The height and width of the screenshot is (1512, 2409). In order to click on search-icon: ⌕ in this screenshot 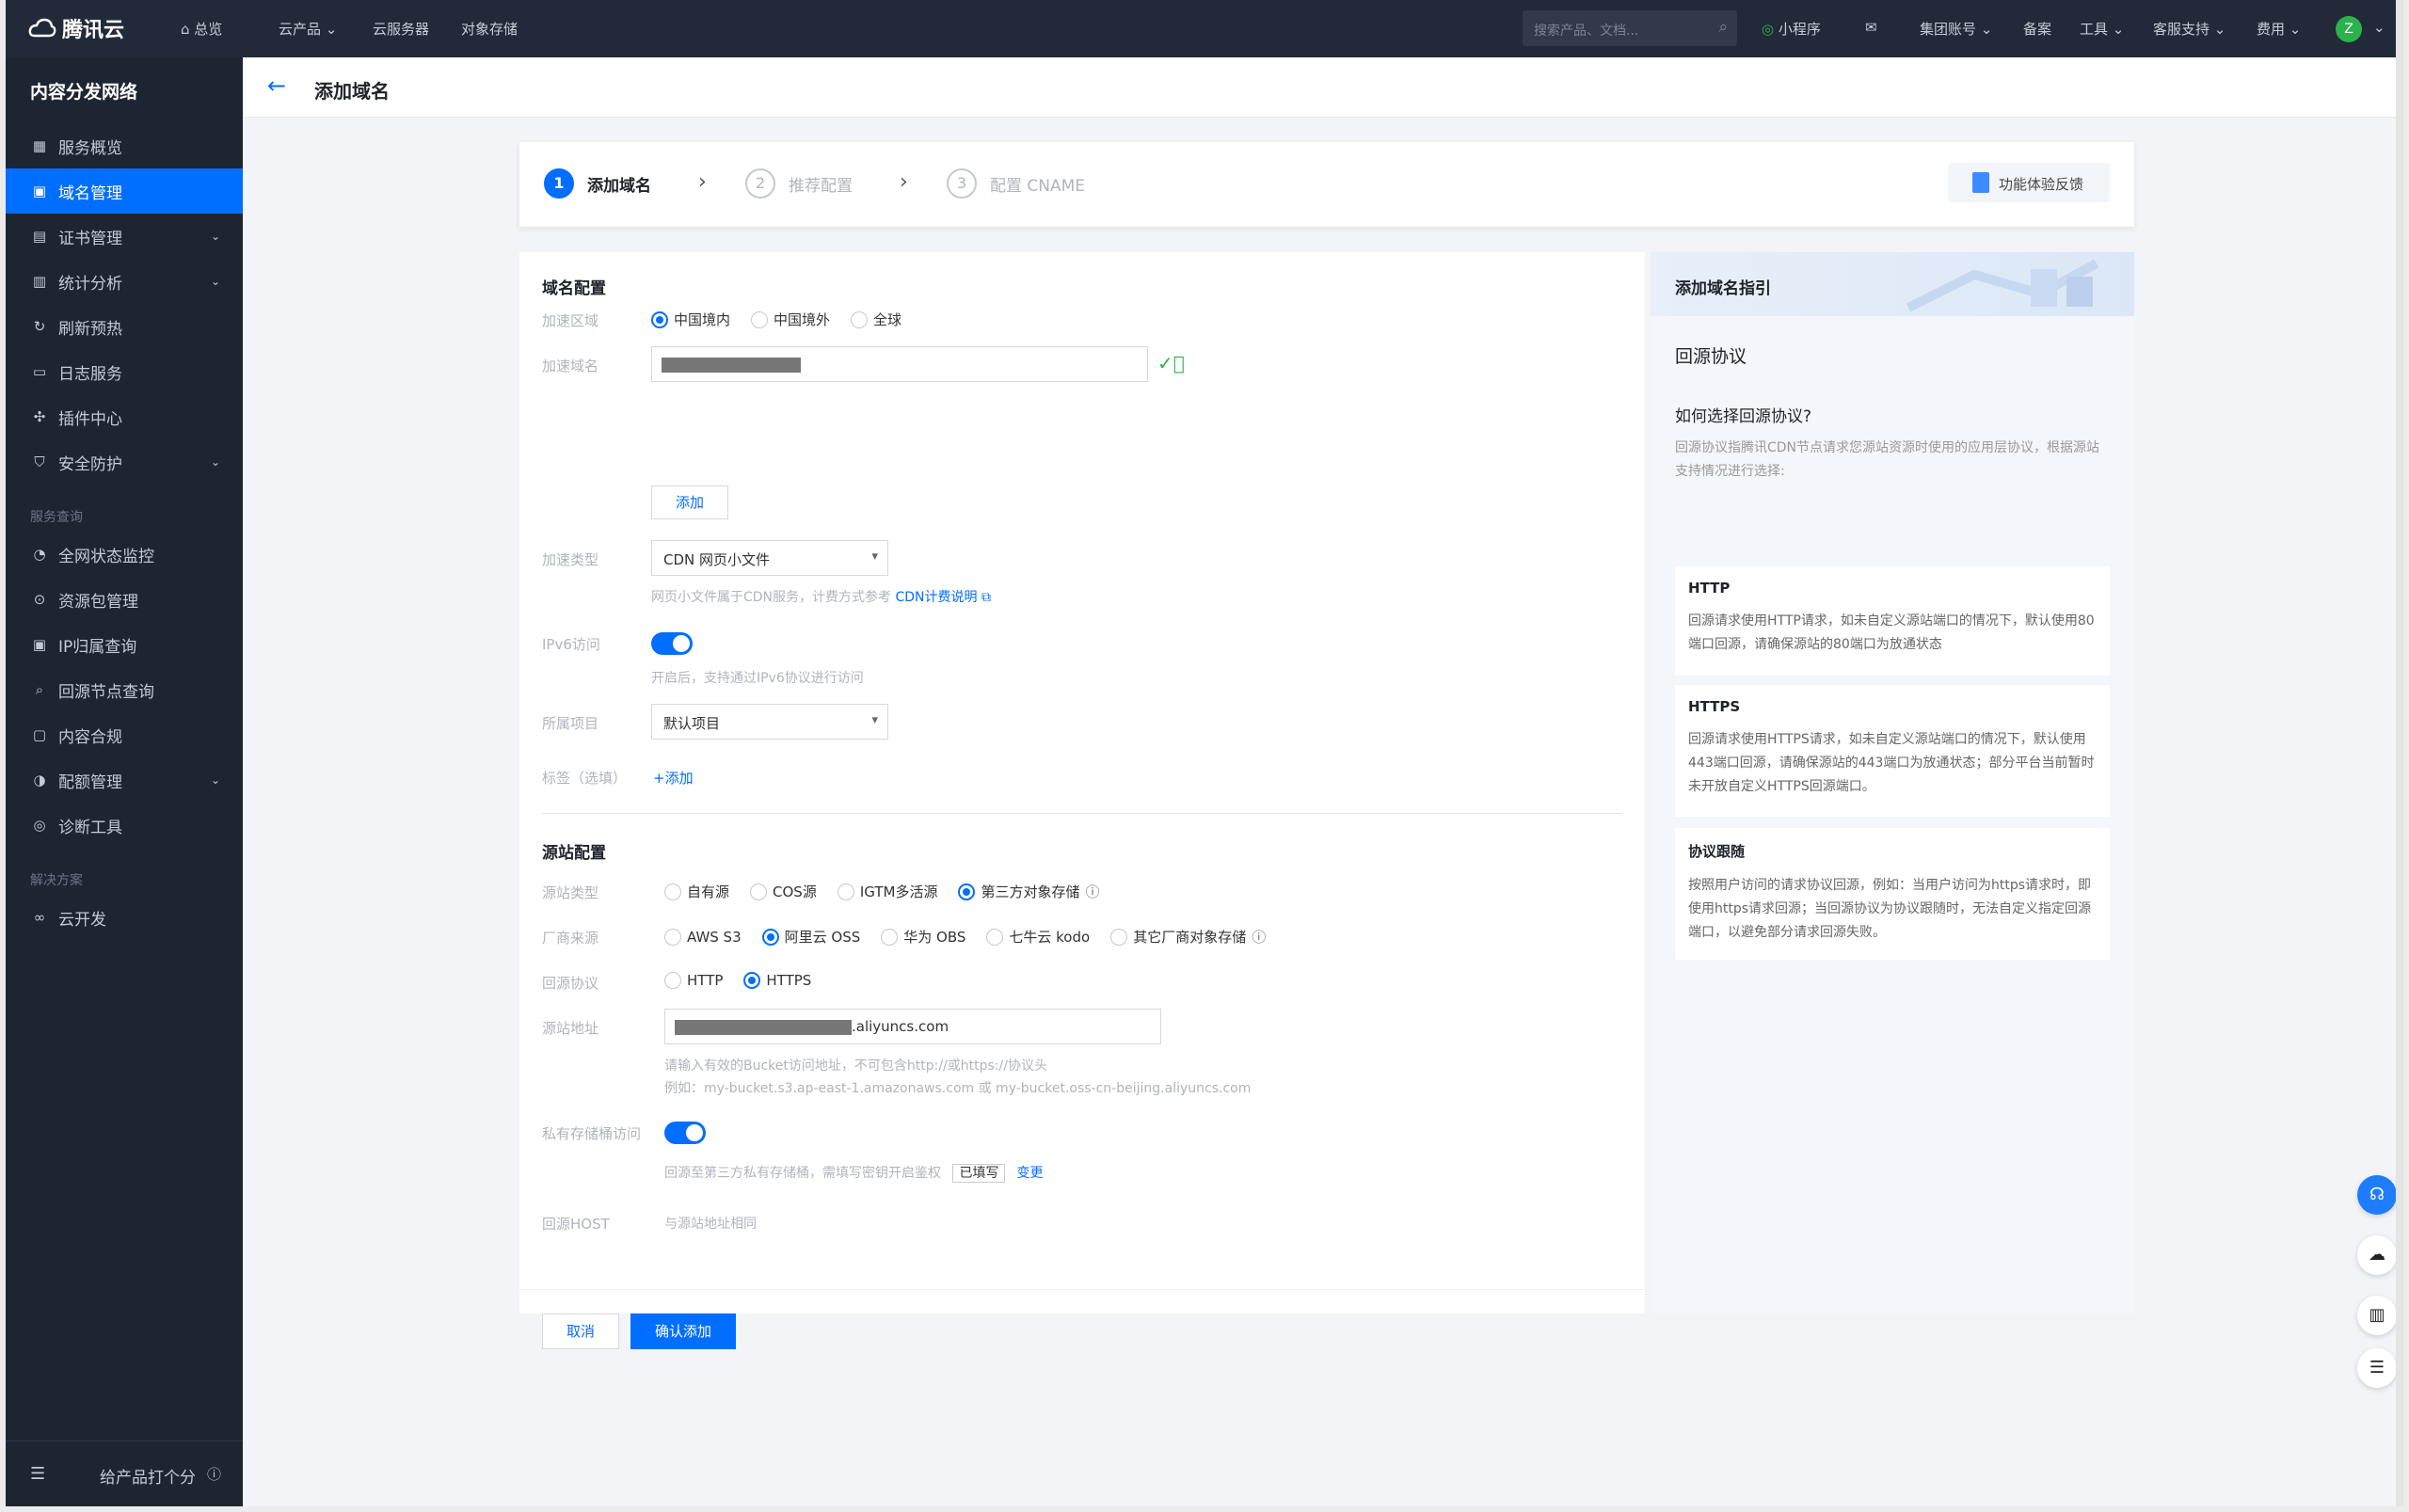, I will do `click(1723, 28)`.